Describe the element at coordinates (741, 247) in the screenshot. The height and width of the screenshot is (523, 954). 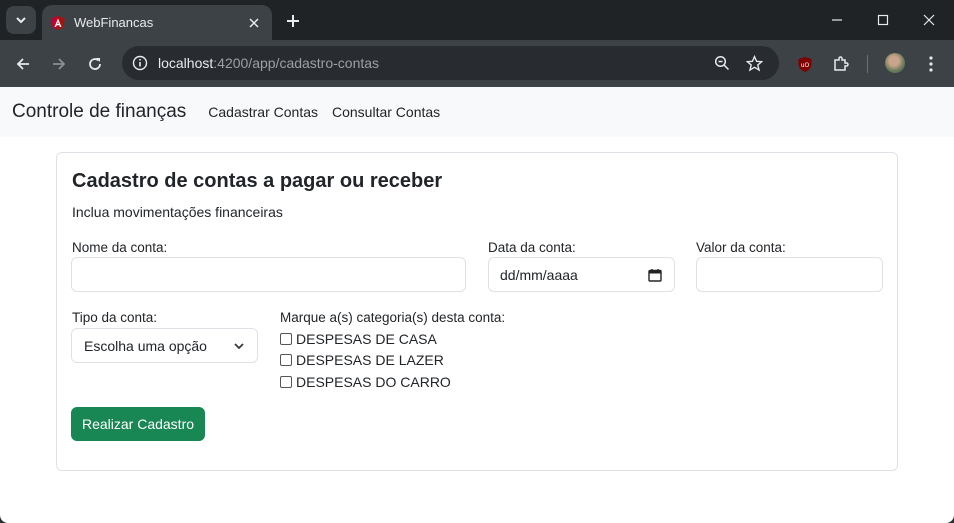
I see `valor-label: Valor da conta:` at that location.